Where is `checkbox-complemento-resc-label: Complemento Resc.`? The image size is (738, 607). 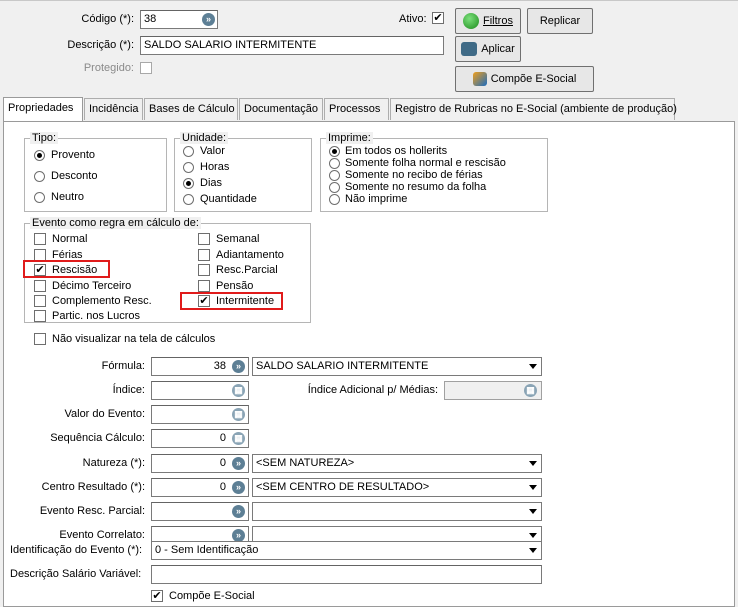
checkbox-complemento-resc-label: Complemento Resc. is located at coordinates (102, 301).